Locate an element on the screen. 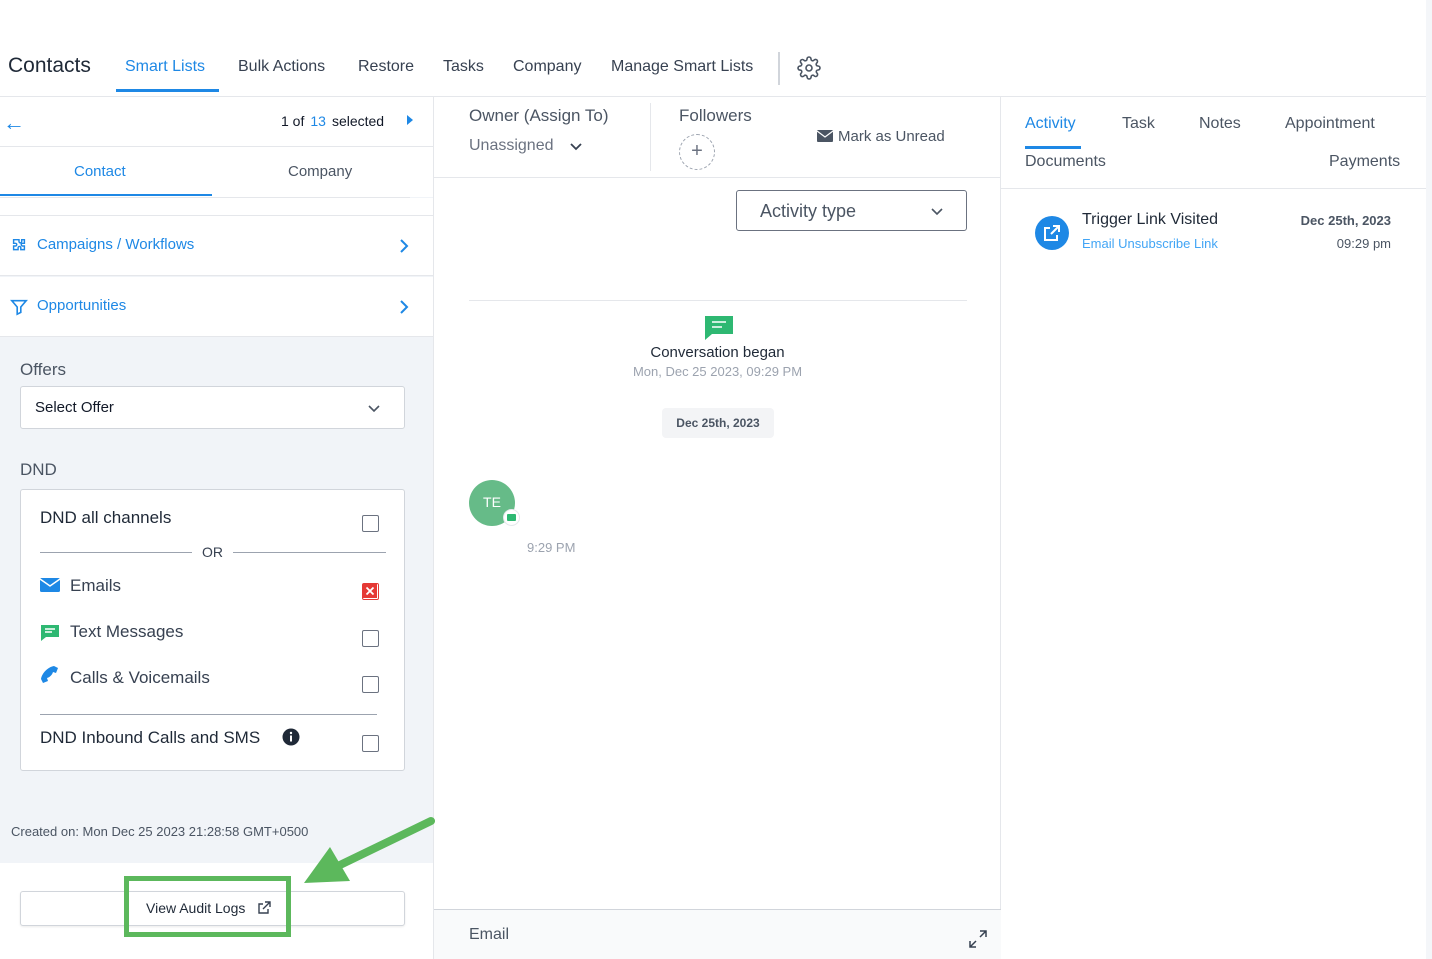 The image size is (1432, 959). dnd-all-channels-label: DND all channels is located at coordinates (106, 517).